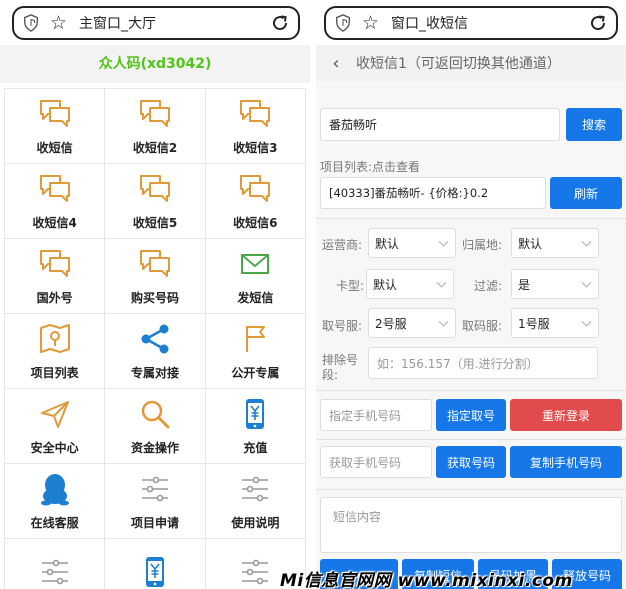  I want to click on carrier-value: 默认, so click(387, 243).